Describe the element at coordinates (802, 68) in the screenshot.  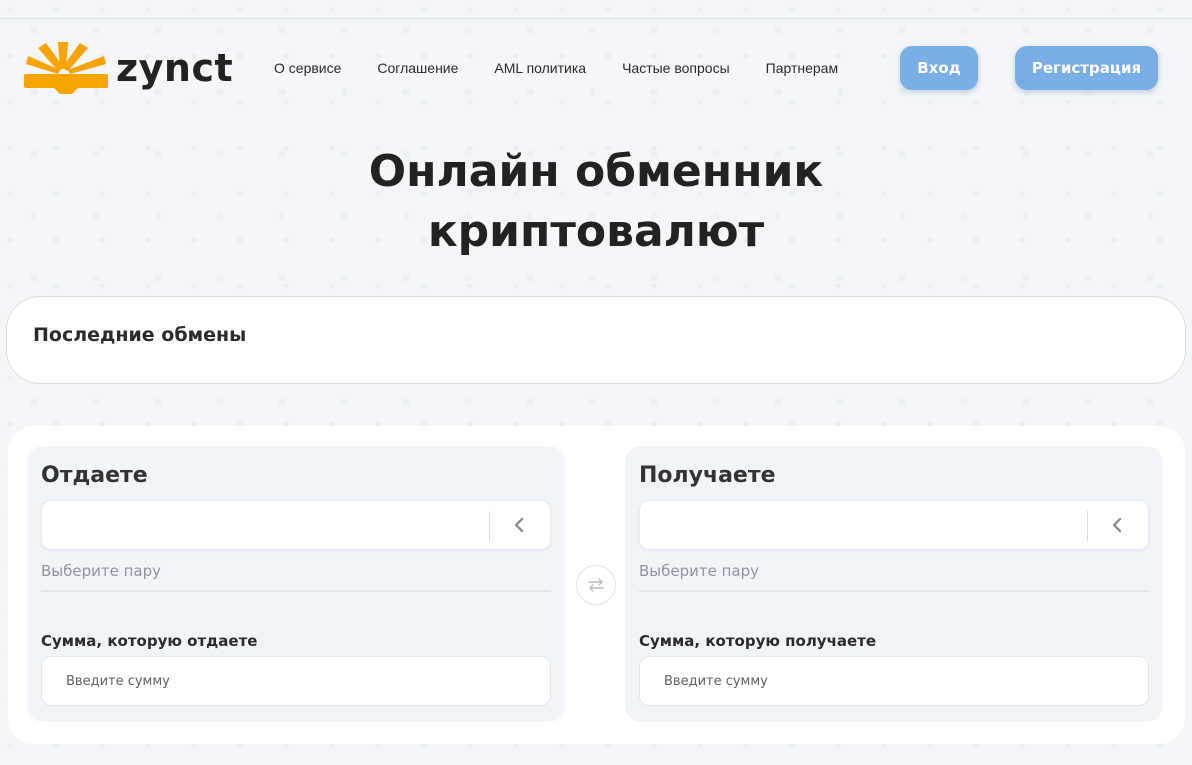
I see `nav-item-partners: Партнерам` at that location.